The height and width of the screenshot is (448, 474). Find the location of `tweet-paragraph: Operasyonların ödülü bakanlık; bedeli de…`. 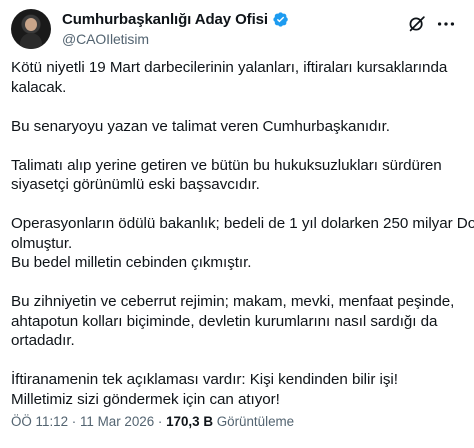

tweet-paragraph: Operasyonların ödülü bakanlık; bedeli de… is located at coordinates (242, 243).